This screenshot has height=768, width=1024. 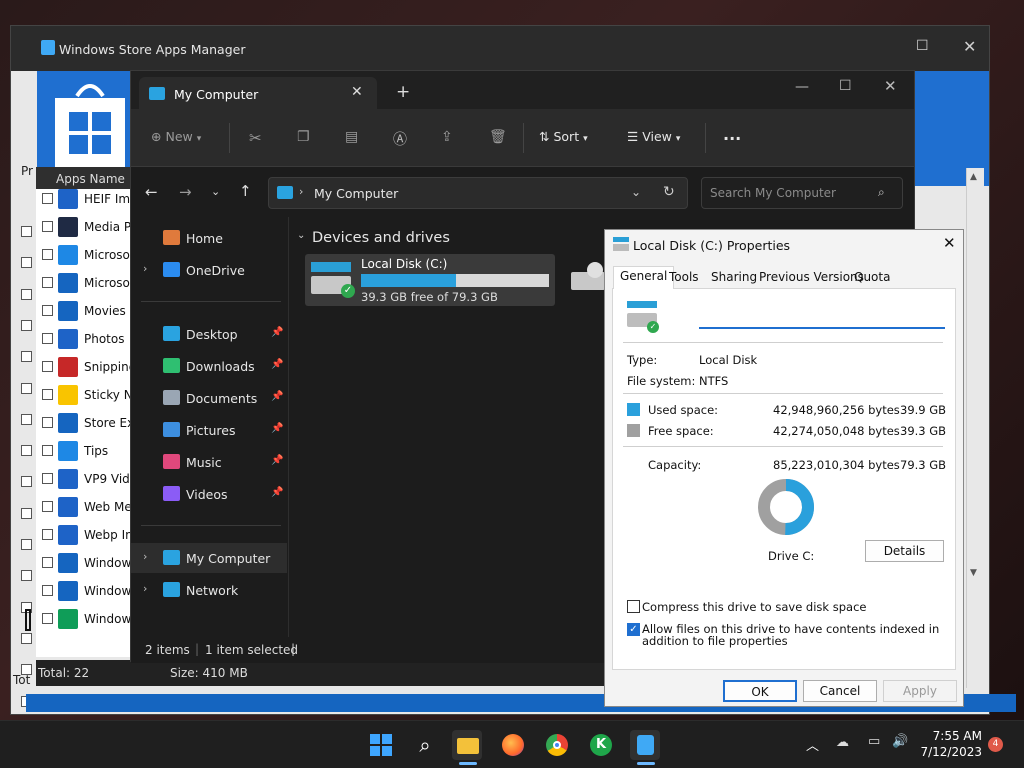 What do you see at coordinates (209, 366) in the screenshot?
I see `nav-item-downloads: Downloads 📌` at bounding box center [209, 366].